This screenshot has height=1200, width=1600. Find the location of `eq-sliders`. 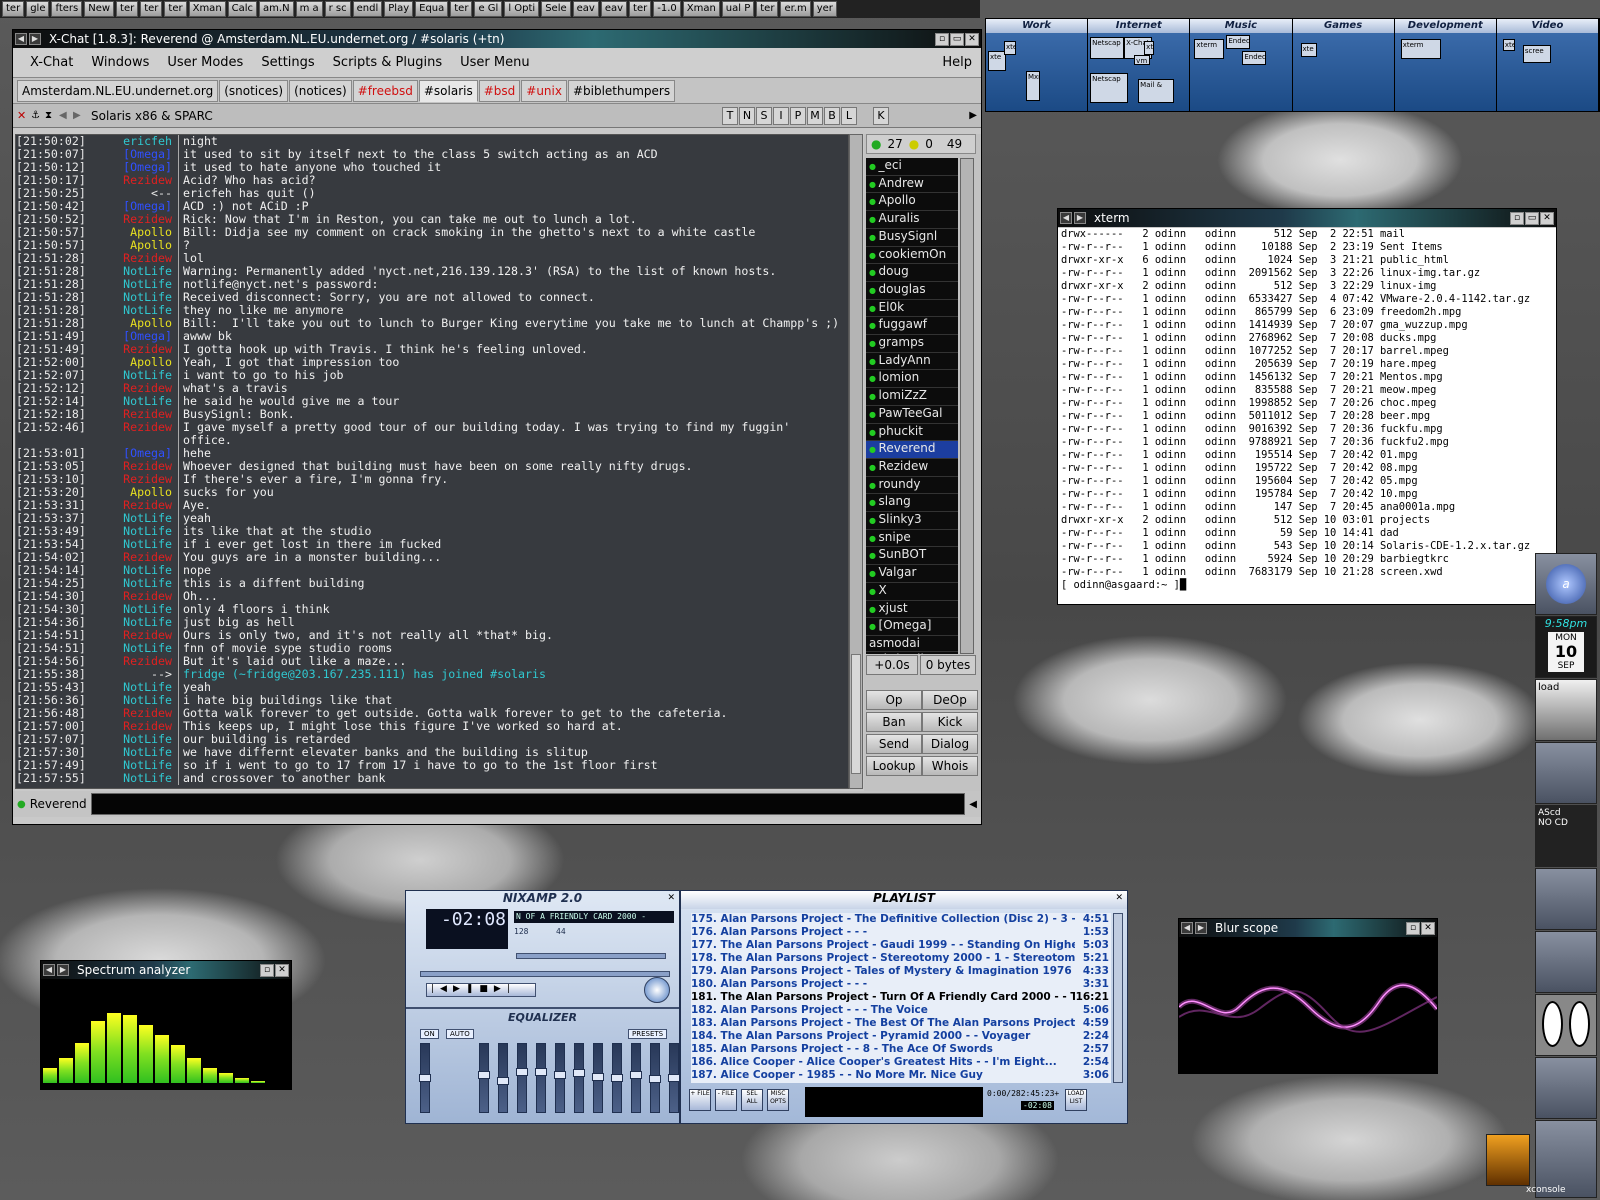

eq-sliders is located at coordinates (549, 1080).